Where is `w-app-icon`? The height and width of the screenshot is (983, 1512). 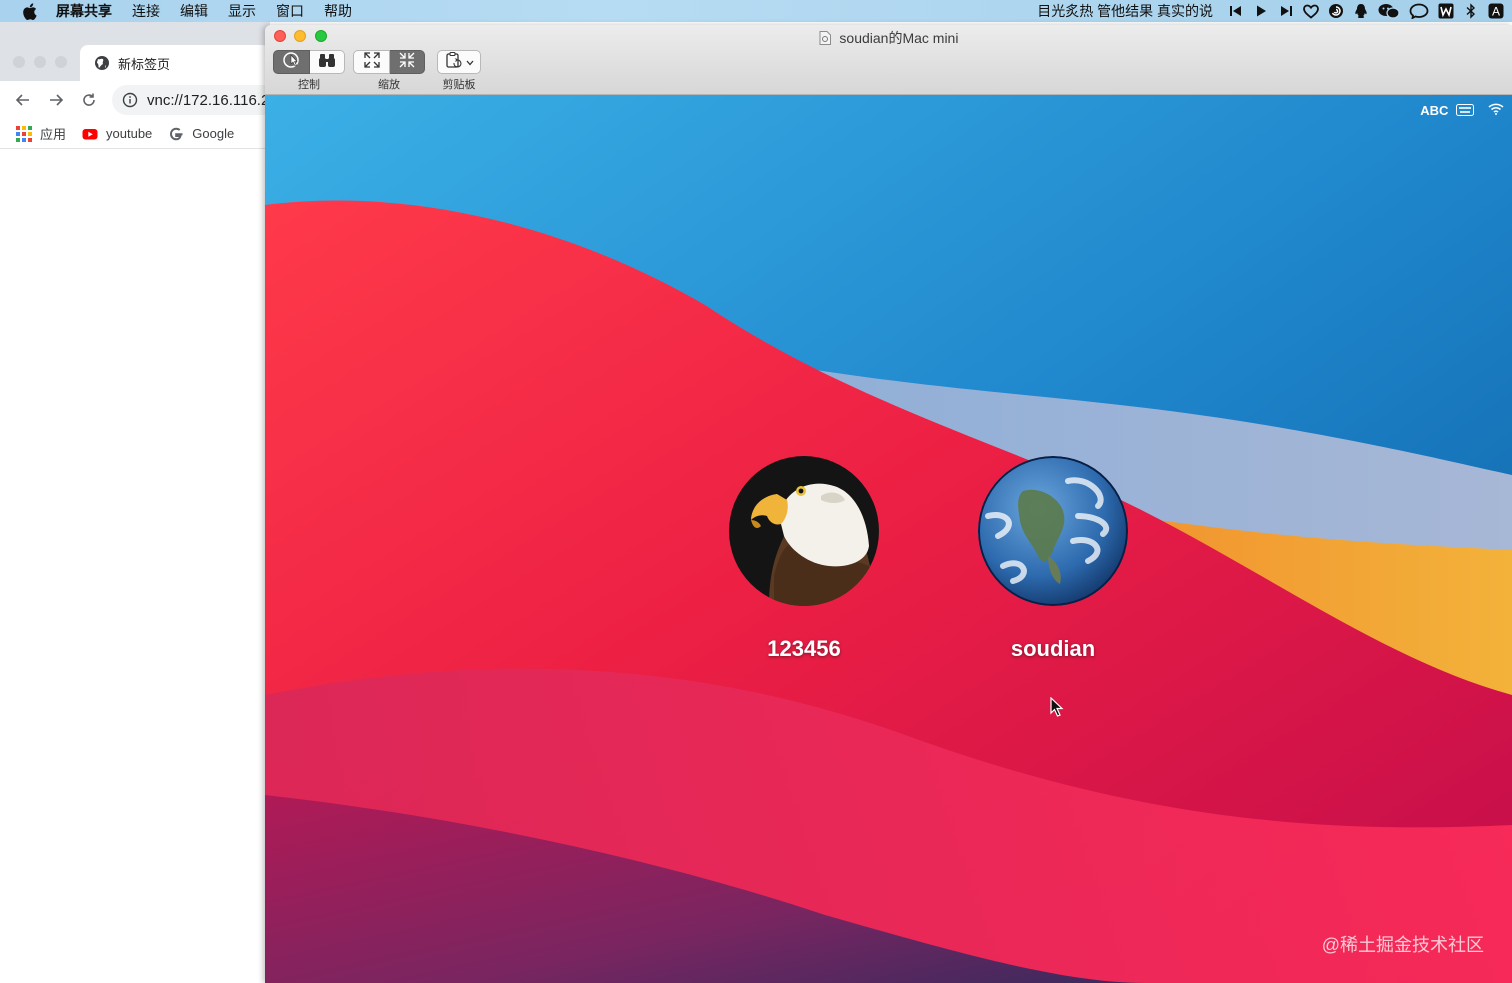 w-app-icon is located at coordinates (1446, 11).